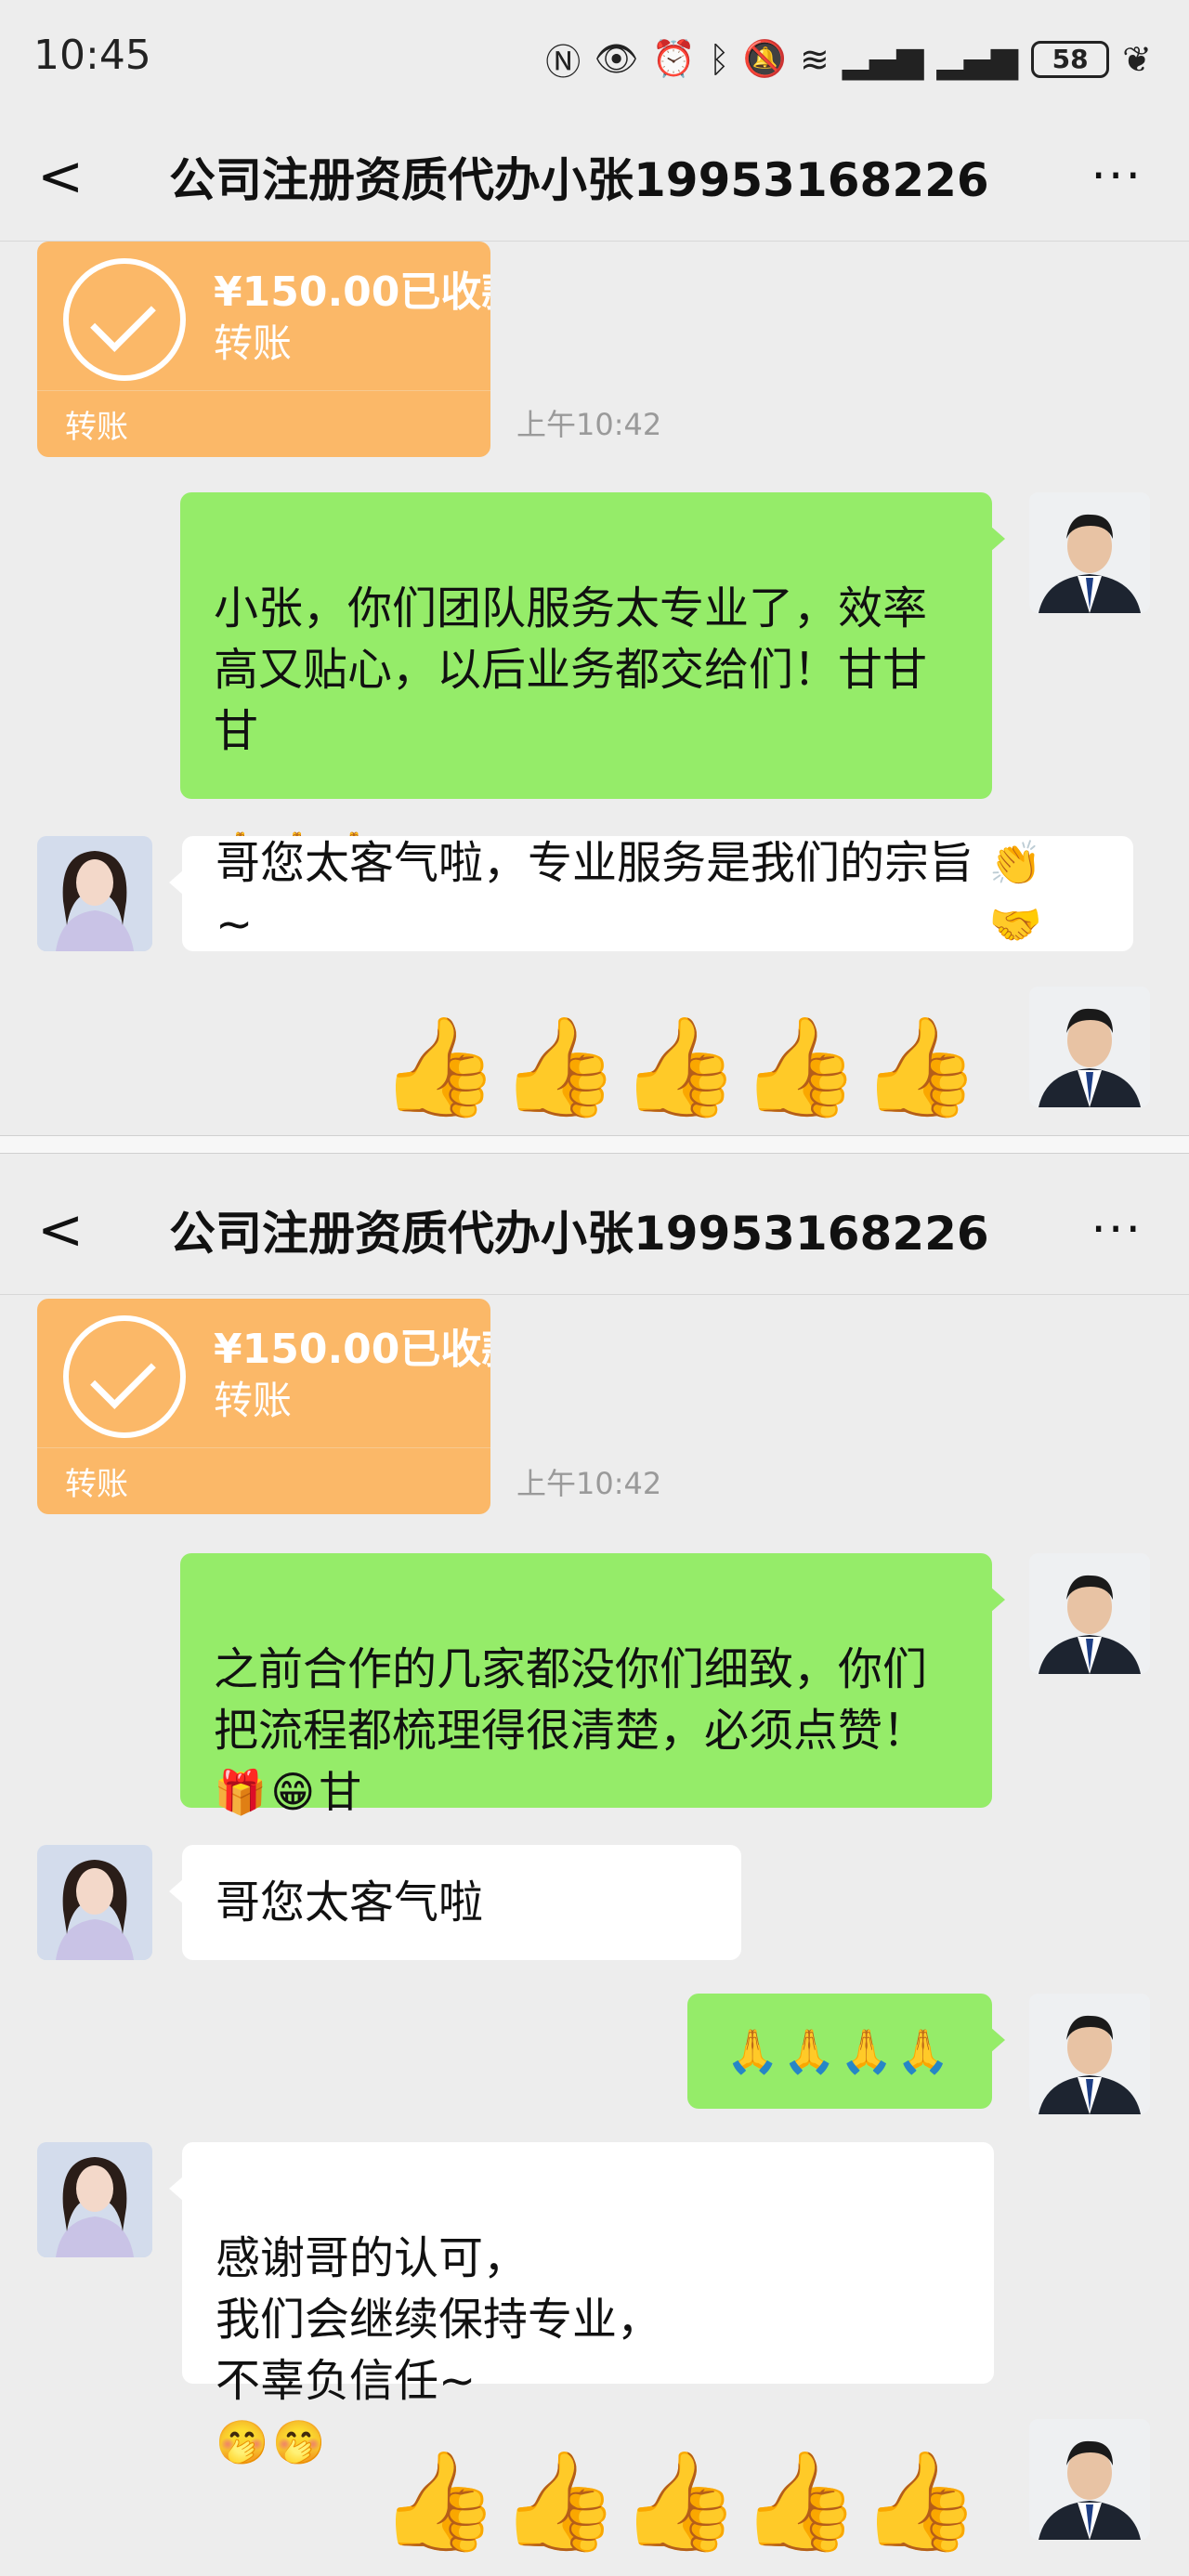 Image resolution: width=1189 pixels, height=2576 pixels. I want to click on nfc-icon: Ⓝ, so click(563, 62).